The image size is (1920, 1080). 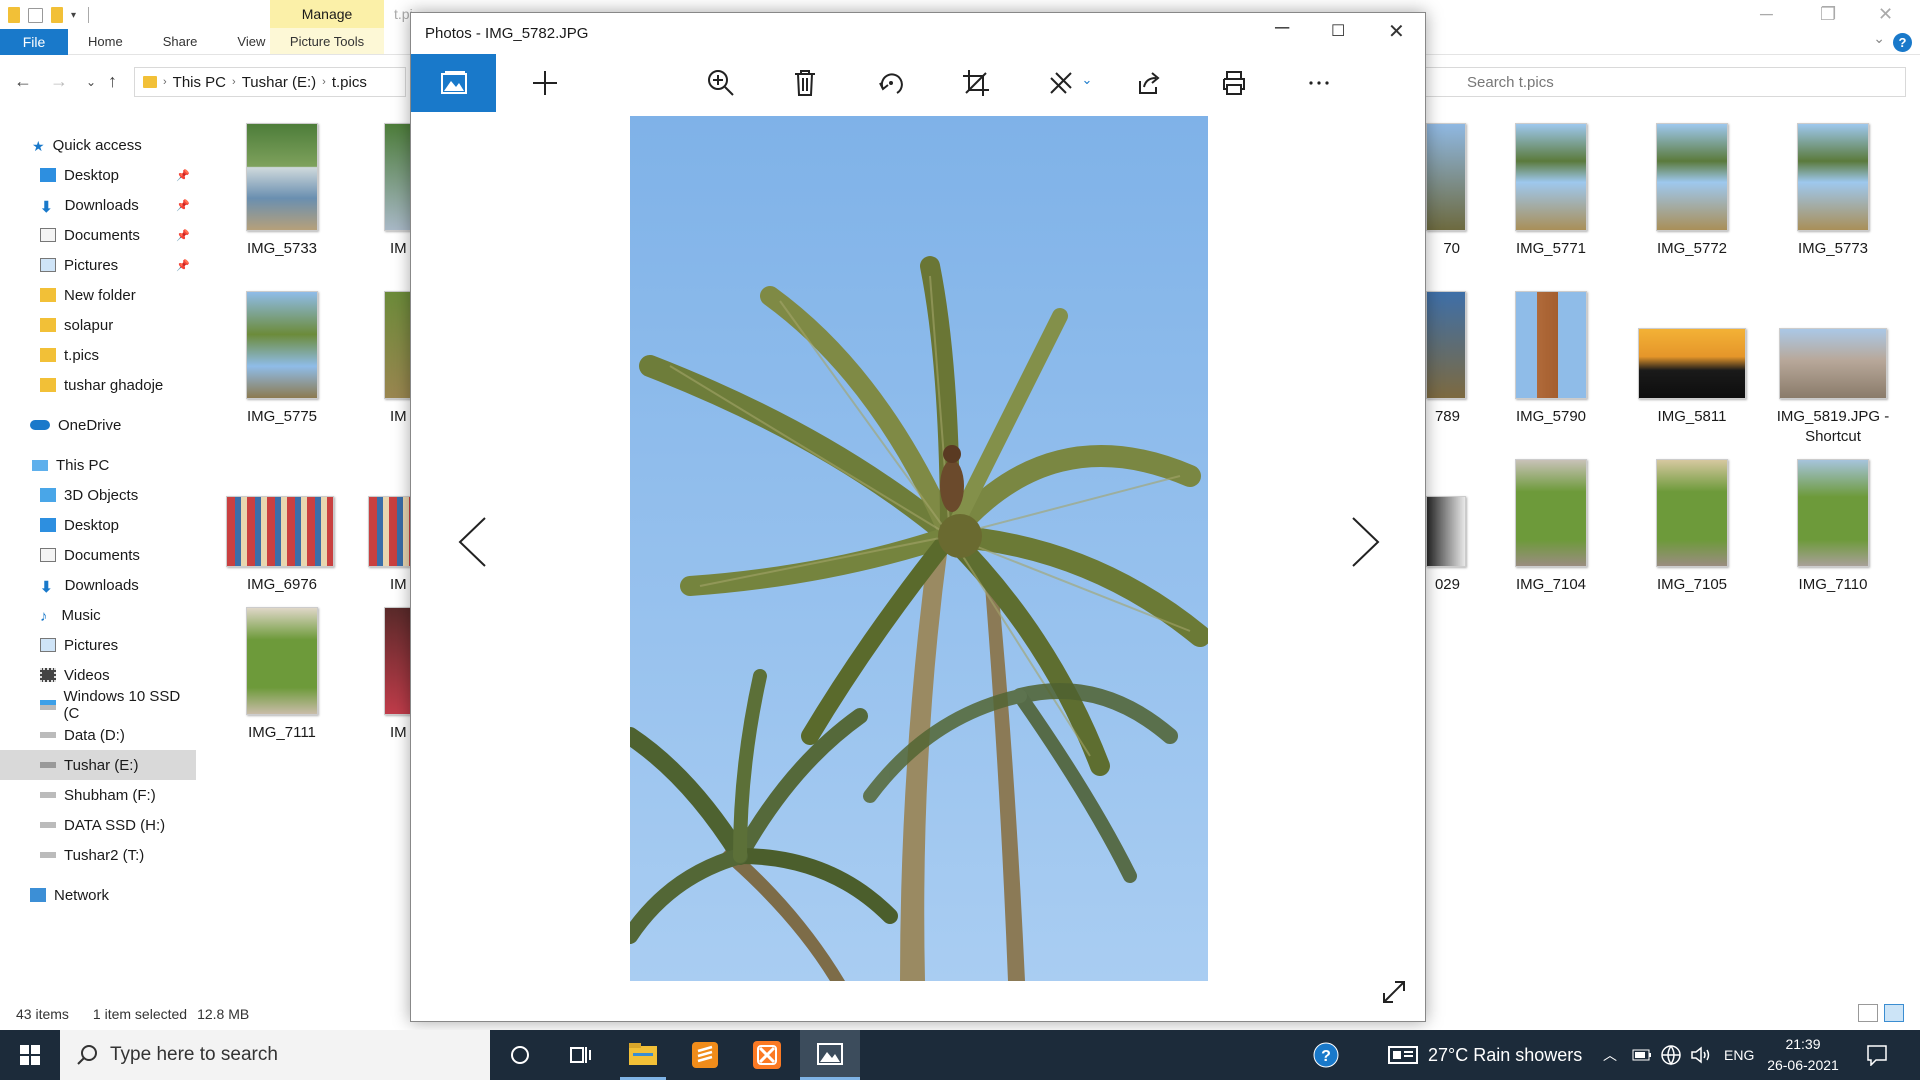 What do you see at coordinates (1394, 994) in the screenshot?
I see `full-screen-button` at bounding box center [1394, 994].